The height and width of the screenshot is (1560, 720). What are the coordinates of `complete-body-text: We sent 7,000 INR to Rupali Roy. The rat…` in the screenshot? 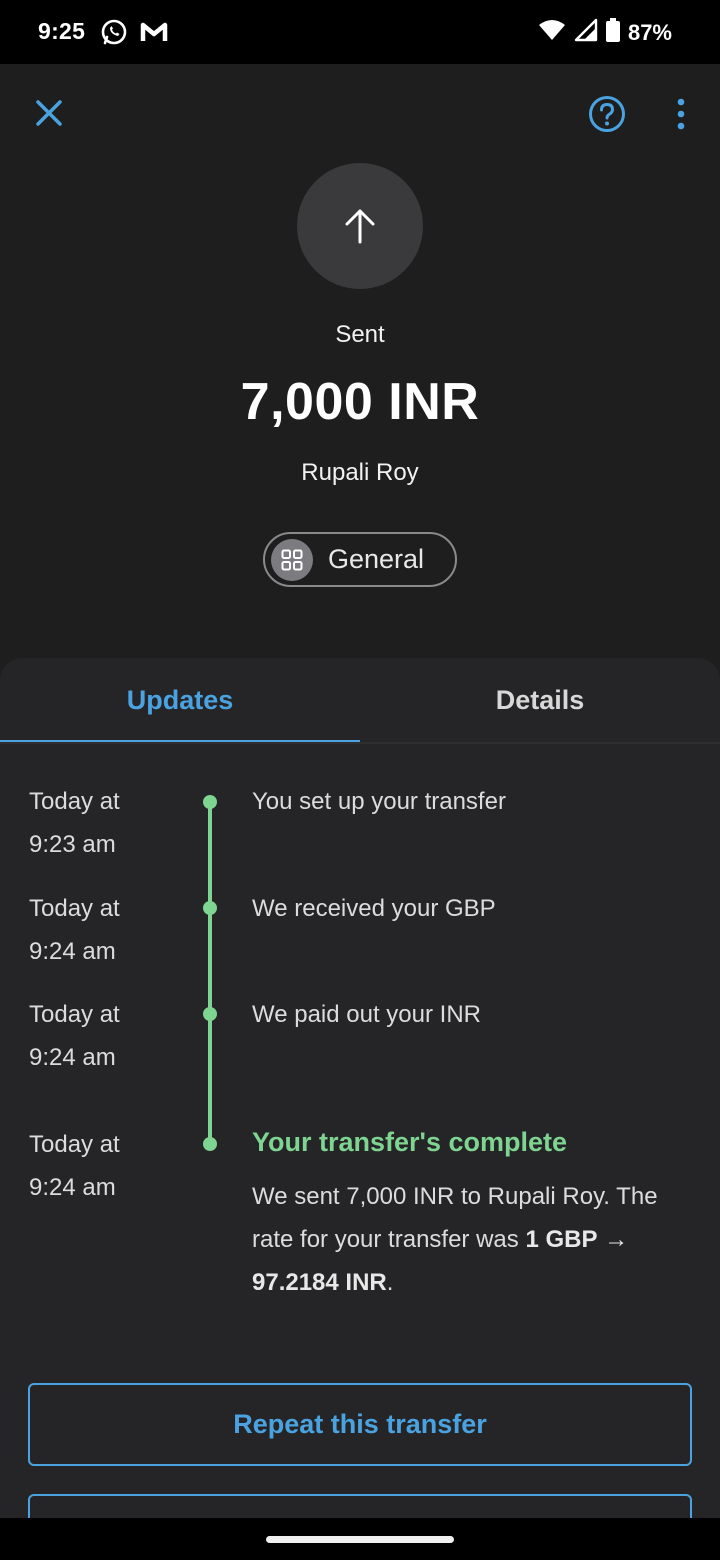 It's located at (455, 1218).